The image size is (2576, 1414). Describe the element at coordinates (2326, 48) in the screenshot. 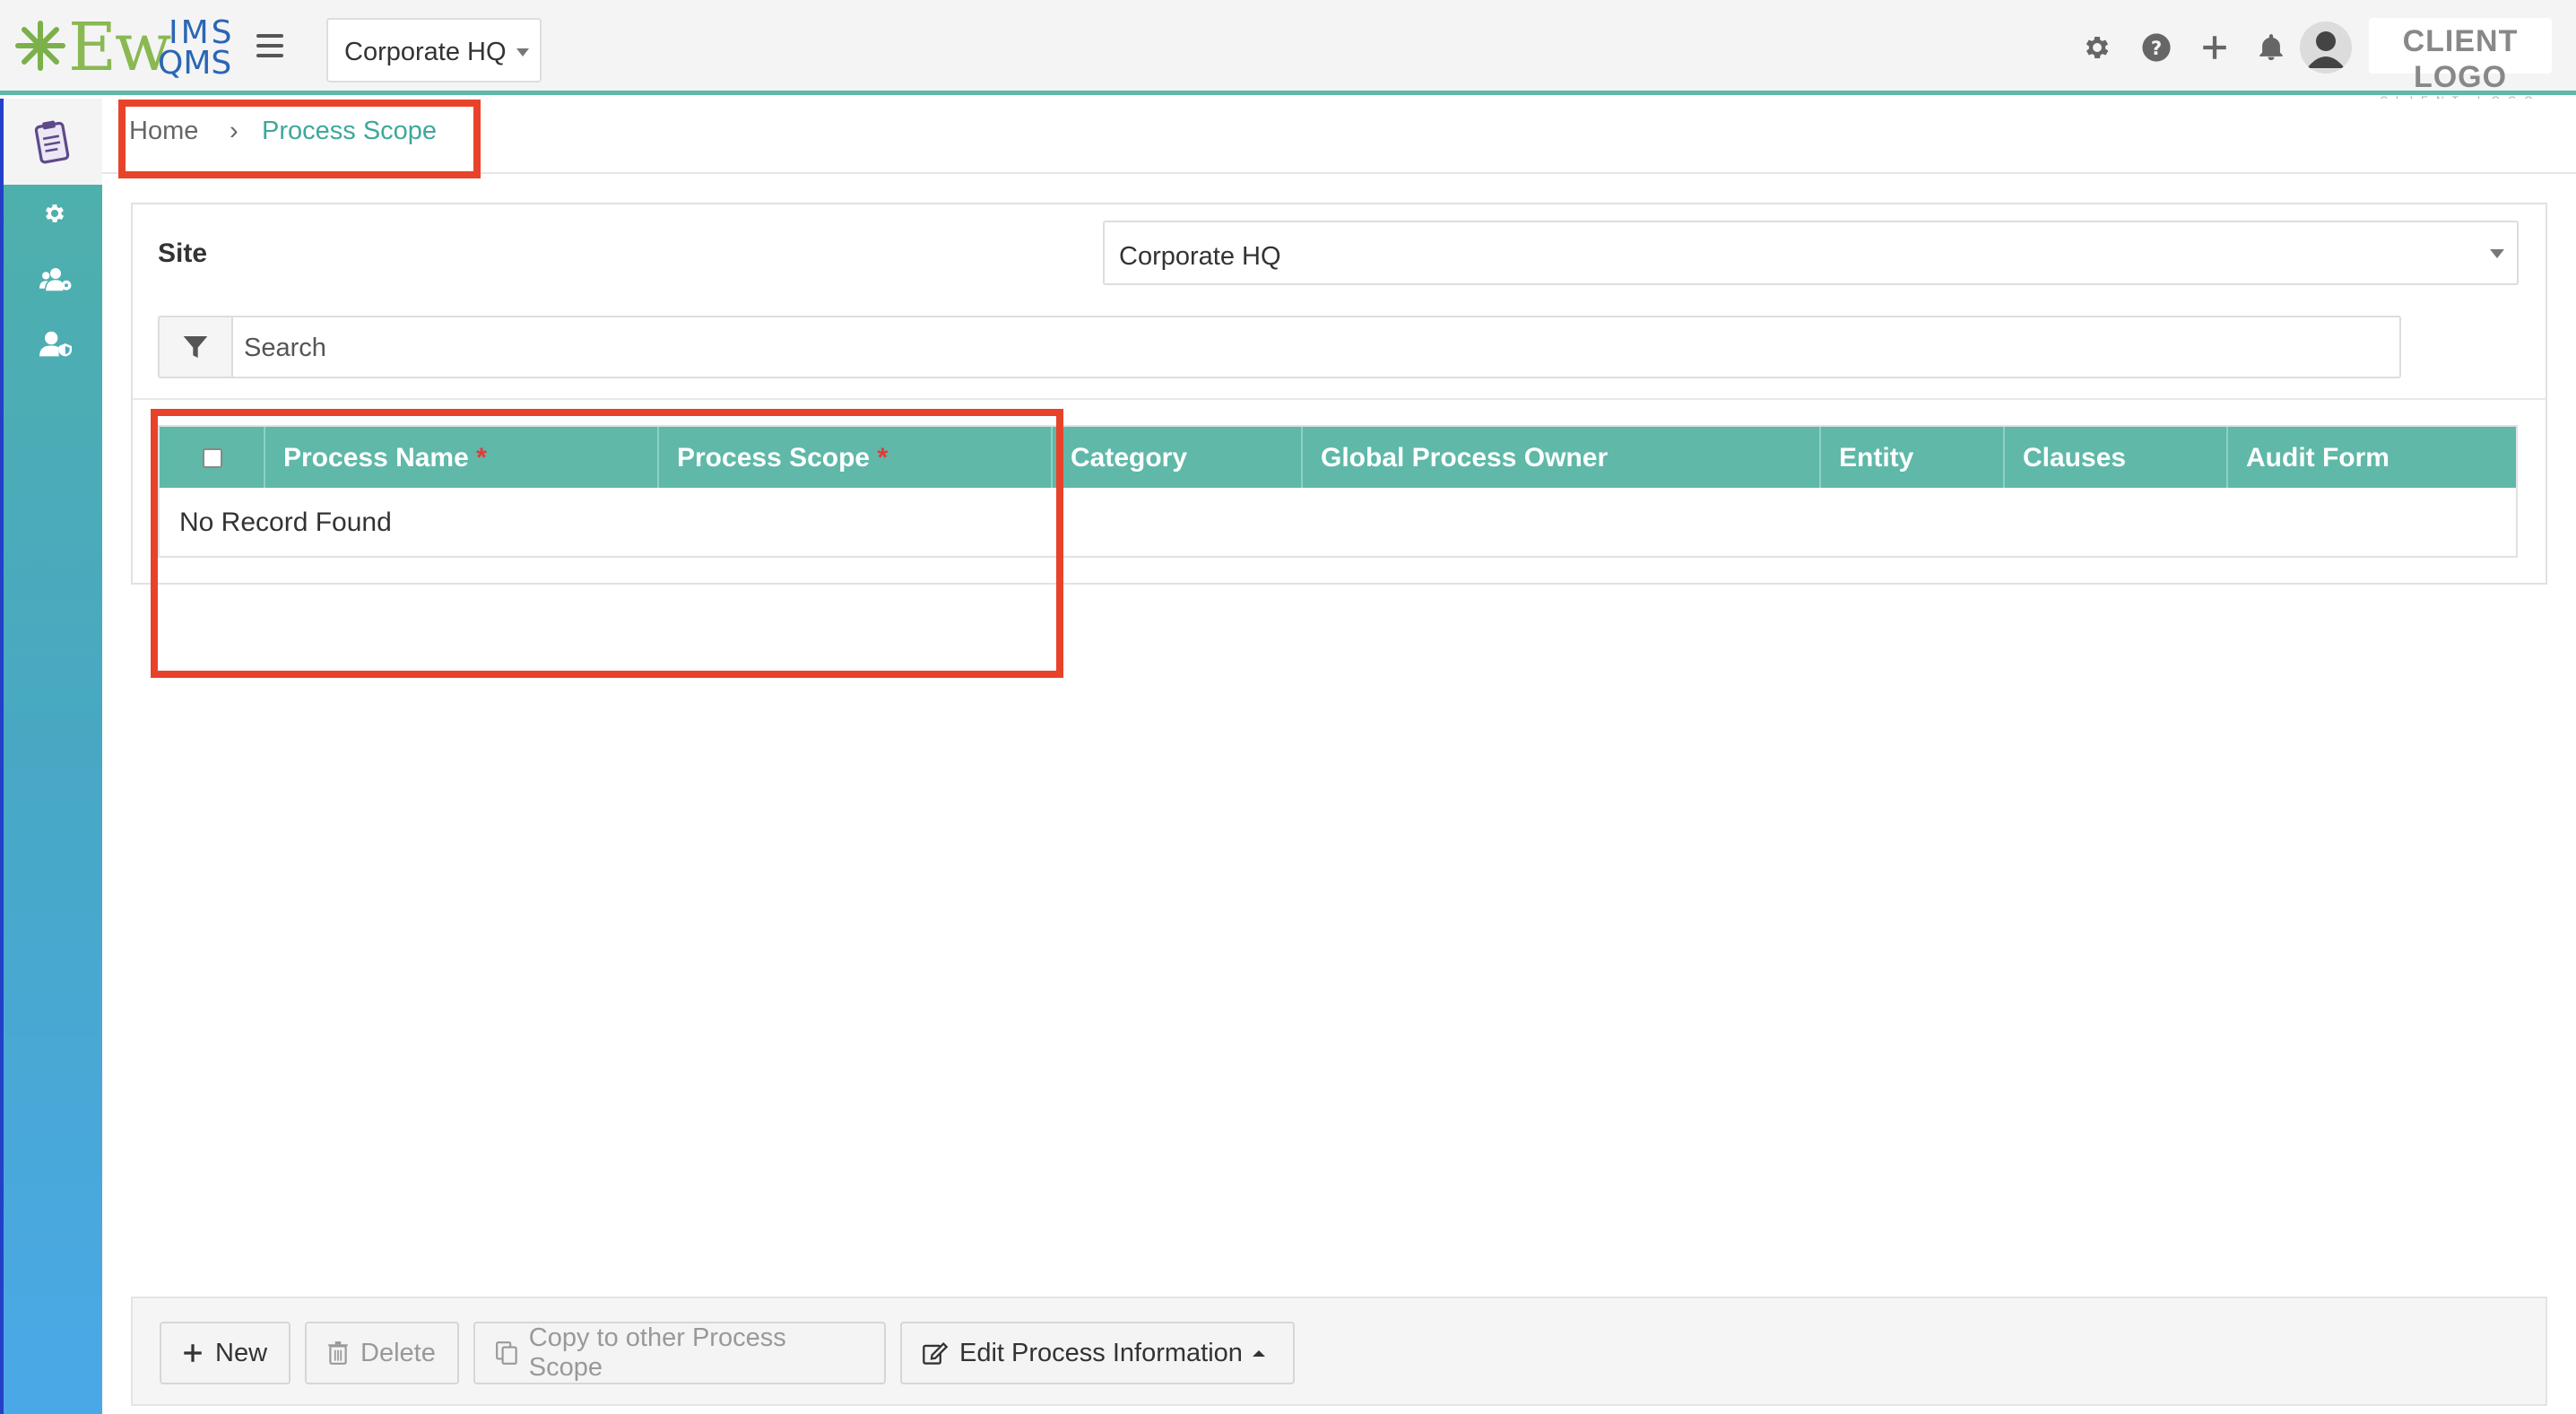

I see `avatar` at that location.